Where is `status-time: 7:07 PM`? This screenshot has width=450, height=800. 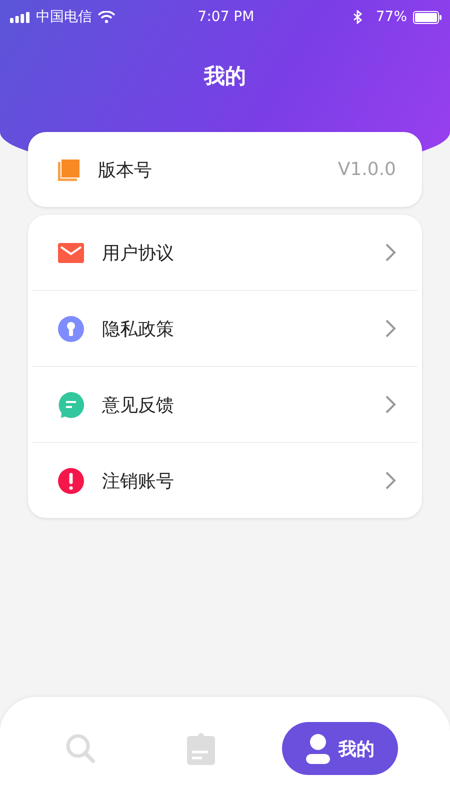
status-time: 7:07 PM is located at coordinates (226, 17).